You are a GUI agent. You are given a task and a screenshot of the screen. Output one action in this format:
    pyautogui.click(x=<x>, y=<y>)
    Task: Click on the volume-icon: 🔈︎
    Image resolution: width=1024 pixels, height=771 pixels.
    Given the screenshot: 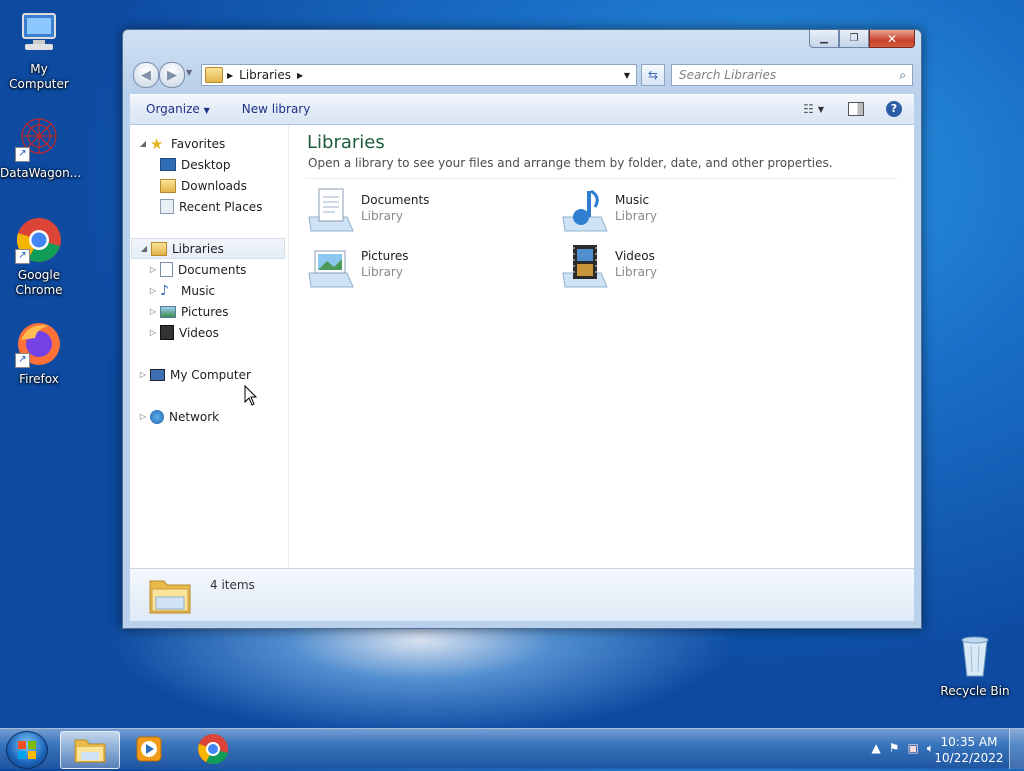 What is the action you would take?
    pyautogui.click(x=930, y=748)
    